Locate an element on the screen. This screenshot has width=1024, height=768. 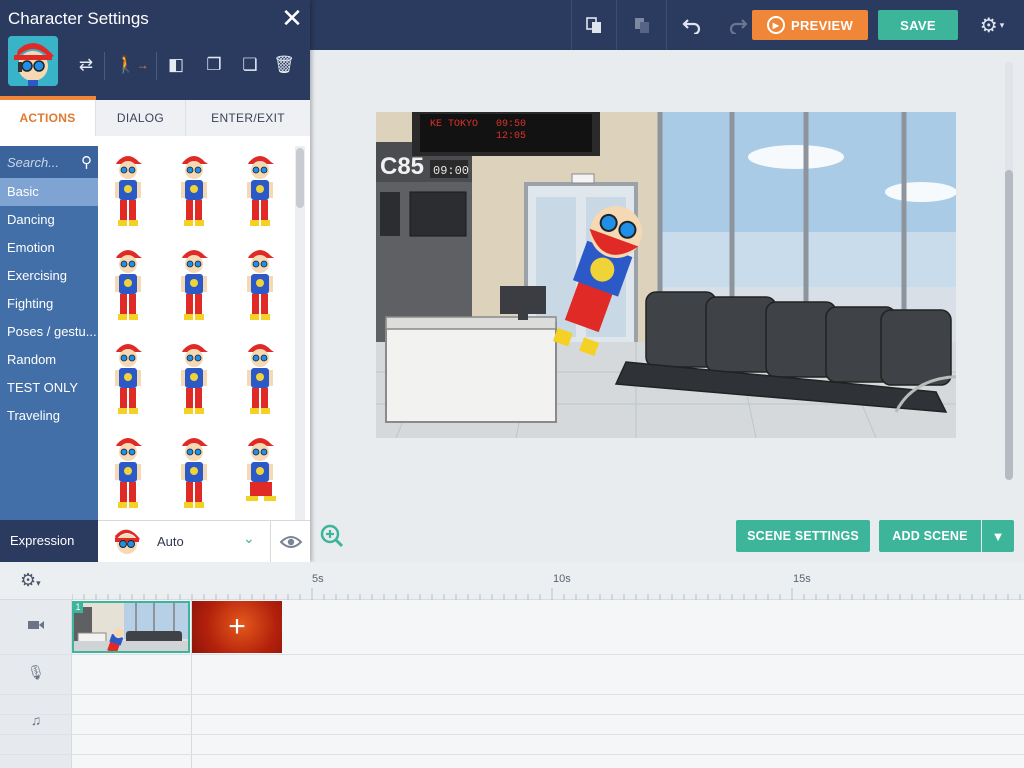
tick-15s: 15s is located at coordinates (802, 579).